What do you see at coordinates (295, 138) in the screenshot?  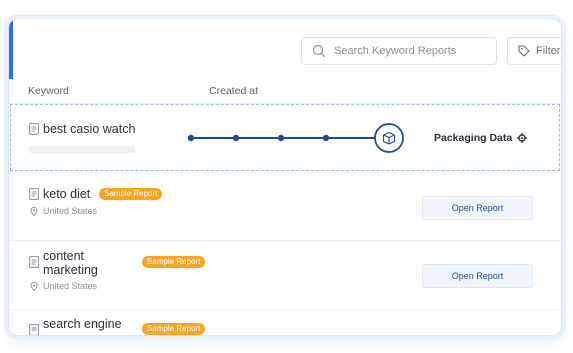 I see `progress-stepper` at bounding box center [295, 138].